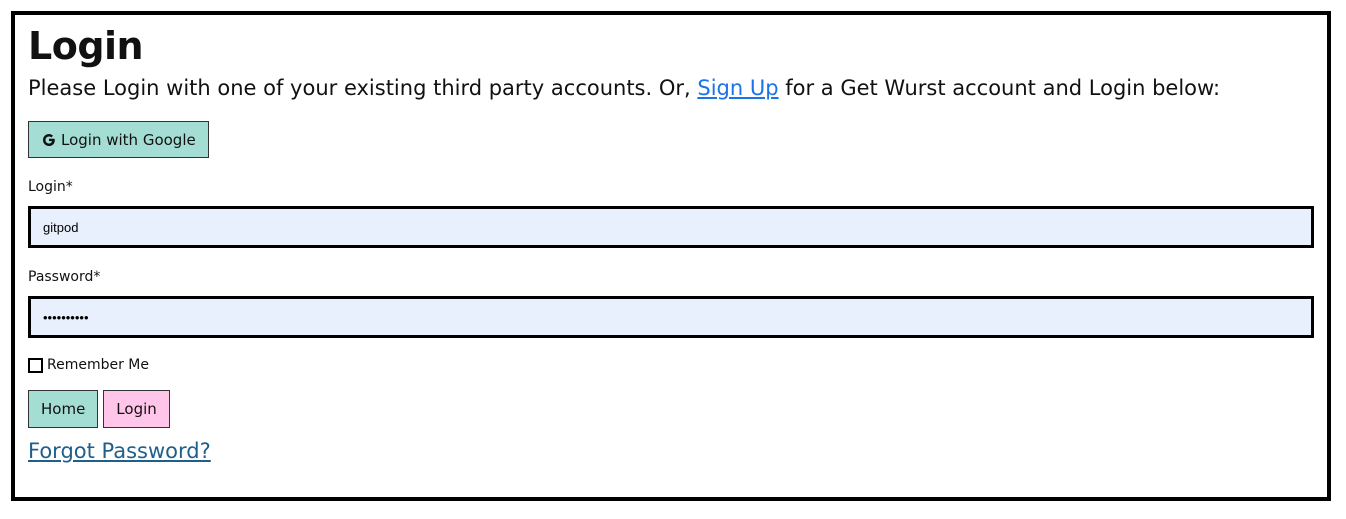 This screenshot has width=1346, height=519. Describe the element at coordinates (671, 409) in the screenshot. I see `action-buttons: Home Login` at that location.